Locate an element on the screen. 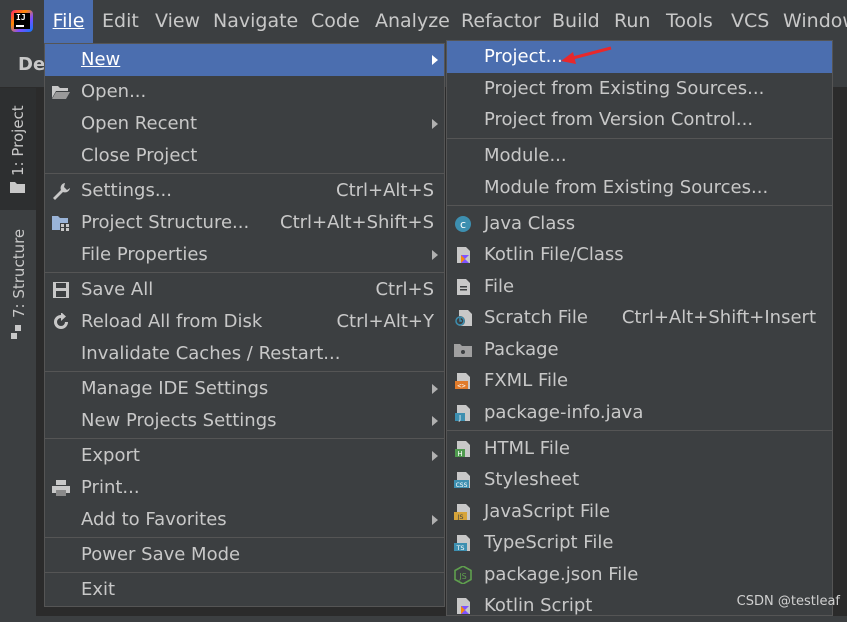 The image size is (847, 622). svg-text: H is located at coordinates (459, 454).